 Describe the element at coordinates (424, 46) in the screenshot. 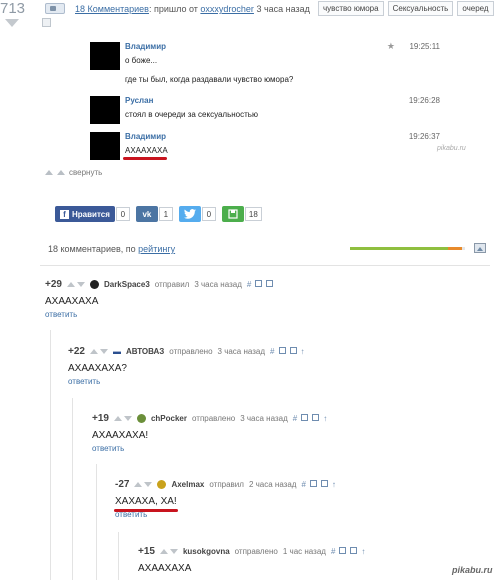

I see `chat-time: 19:25:11` at that location.